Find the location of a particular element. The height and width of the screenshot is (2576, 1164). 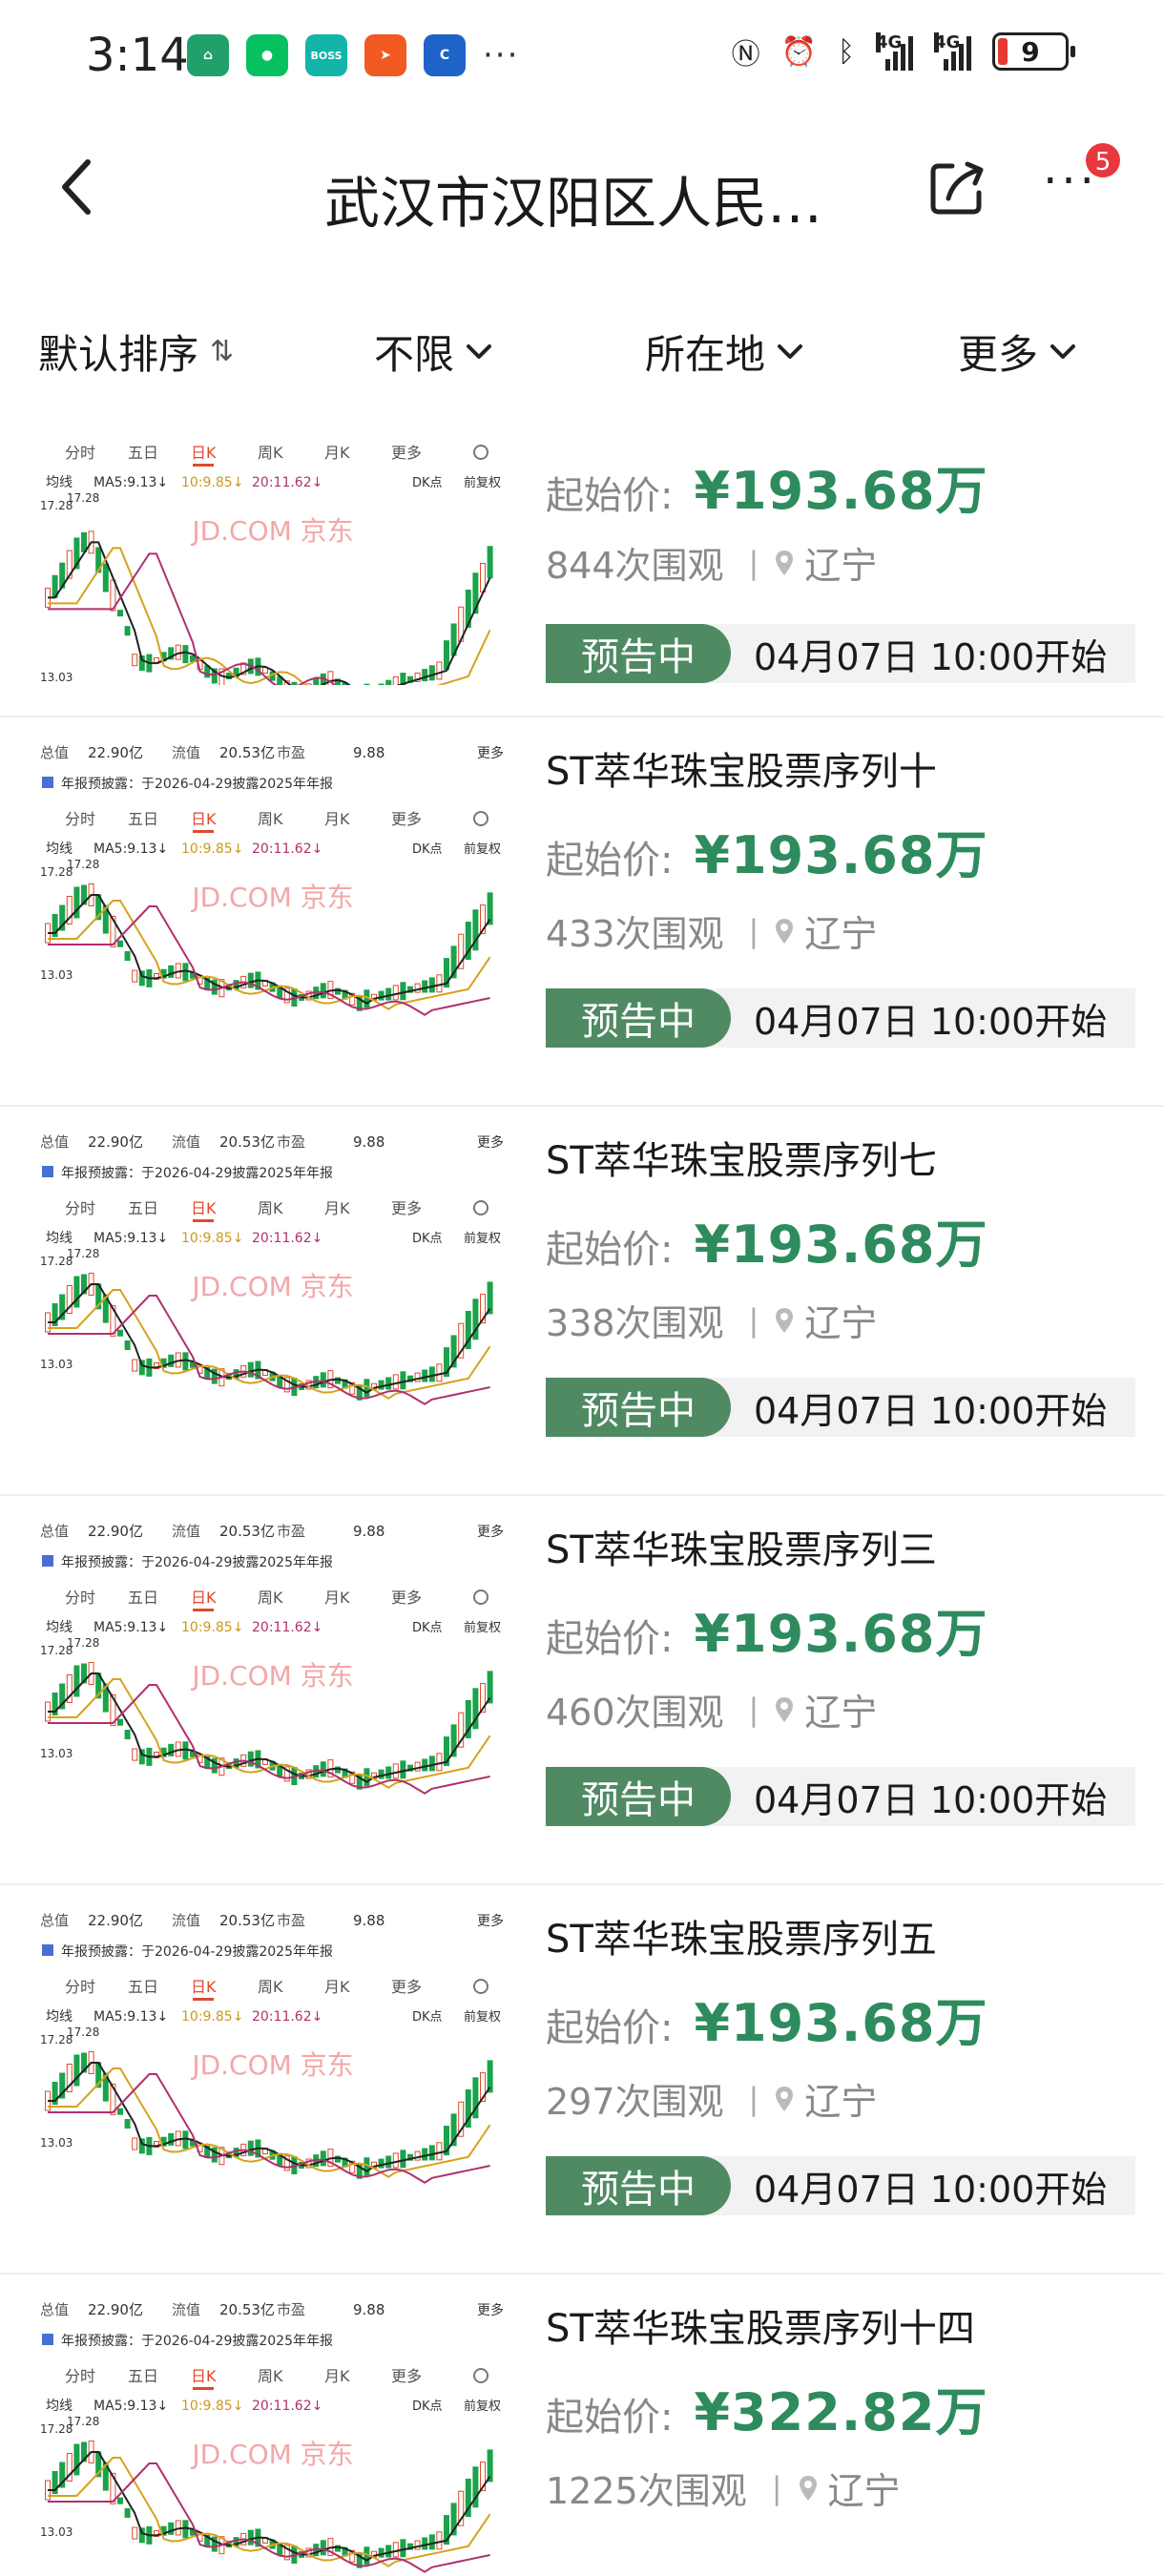

share-button is located at coordinates (957, 187).